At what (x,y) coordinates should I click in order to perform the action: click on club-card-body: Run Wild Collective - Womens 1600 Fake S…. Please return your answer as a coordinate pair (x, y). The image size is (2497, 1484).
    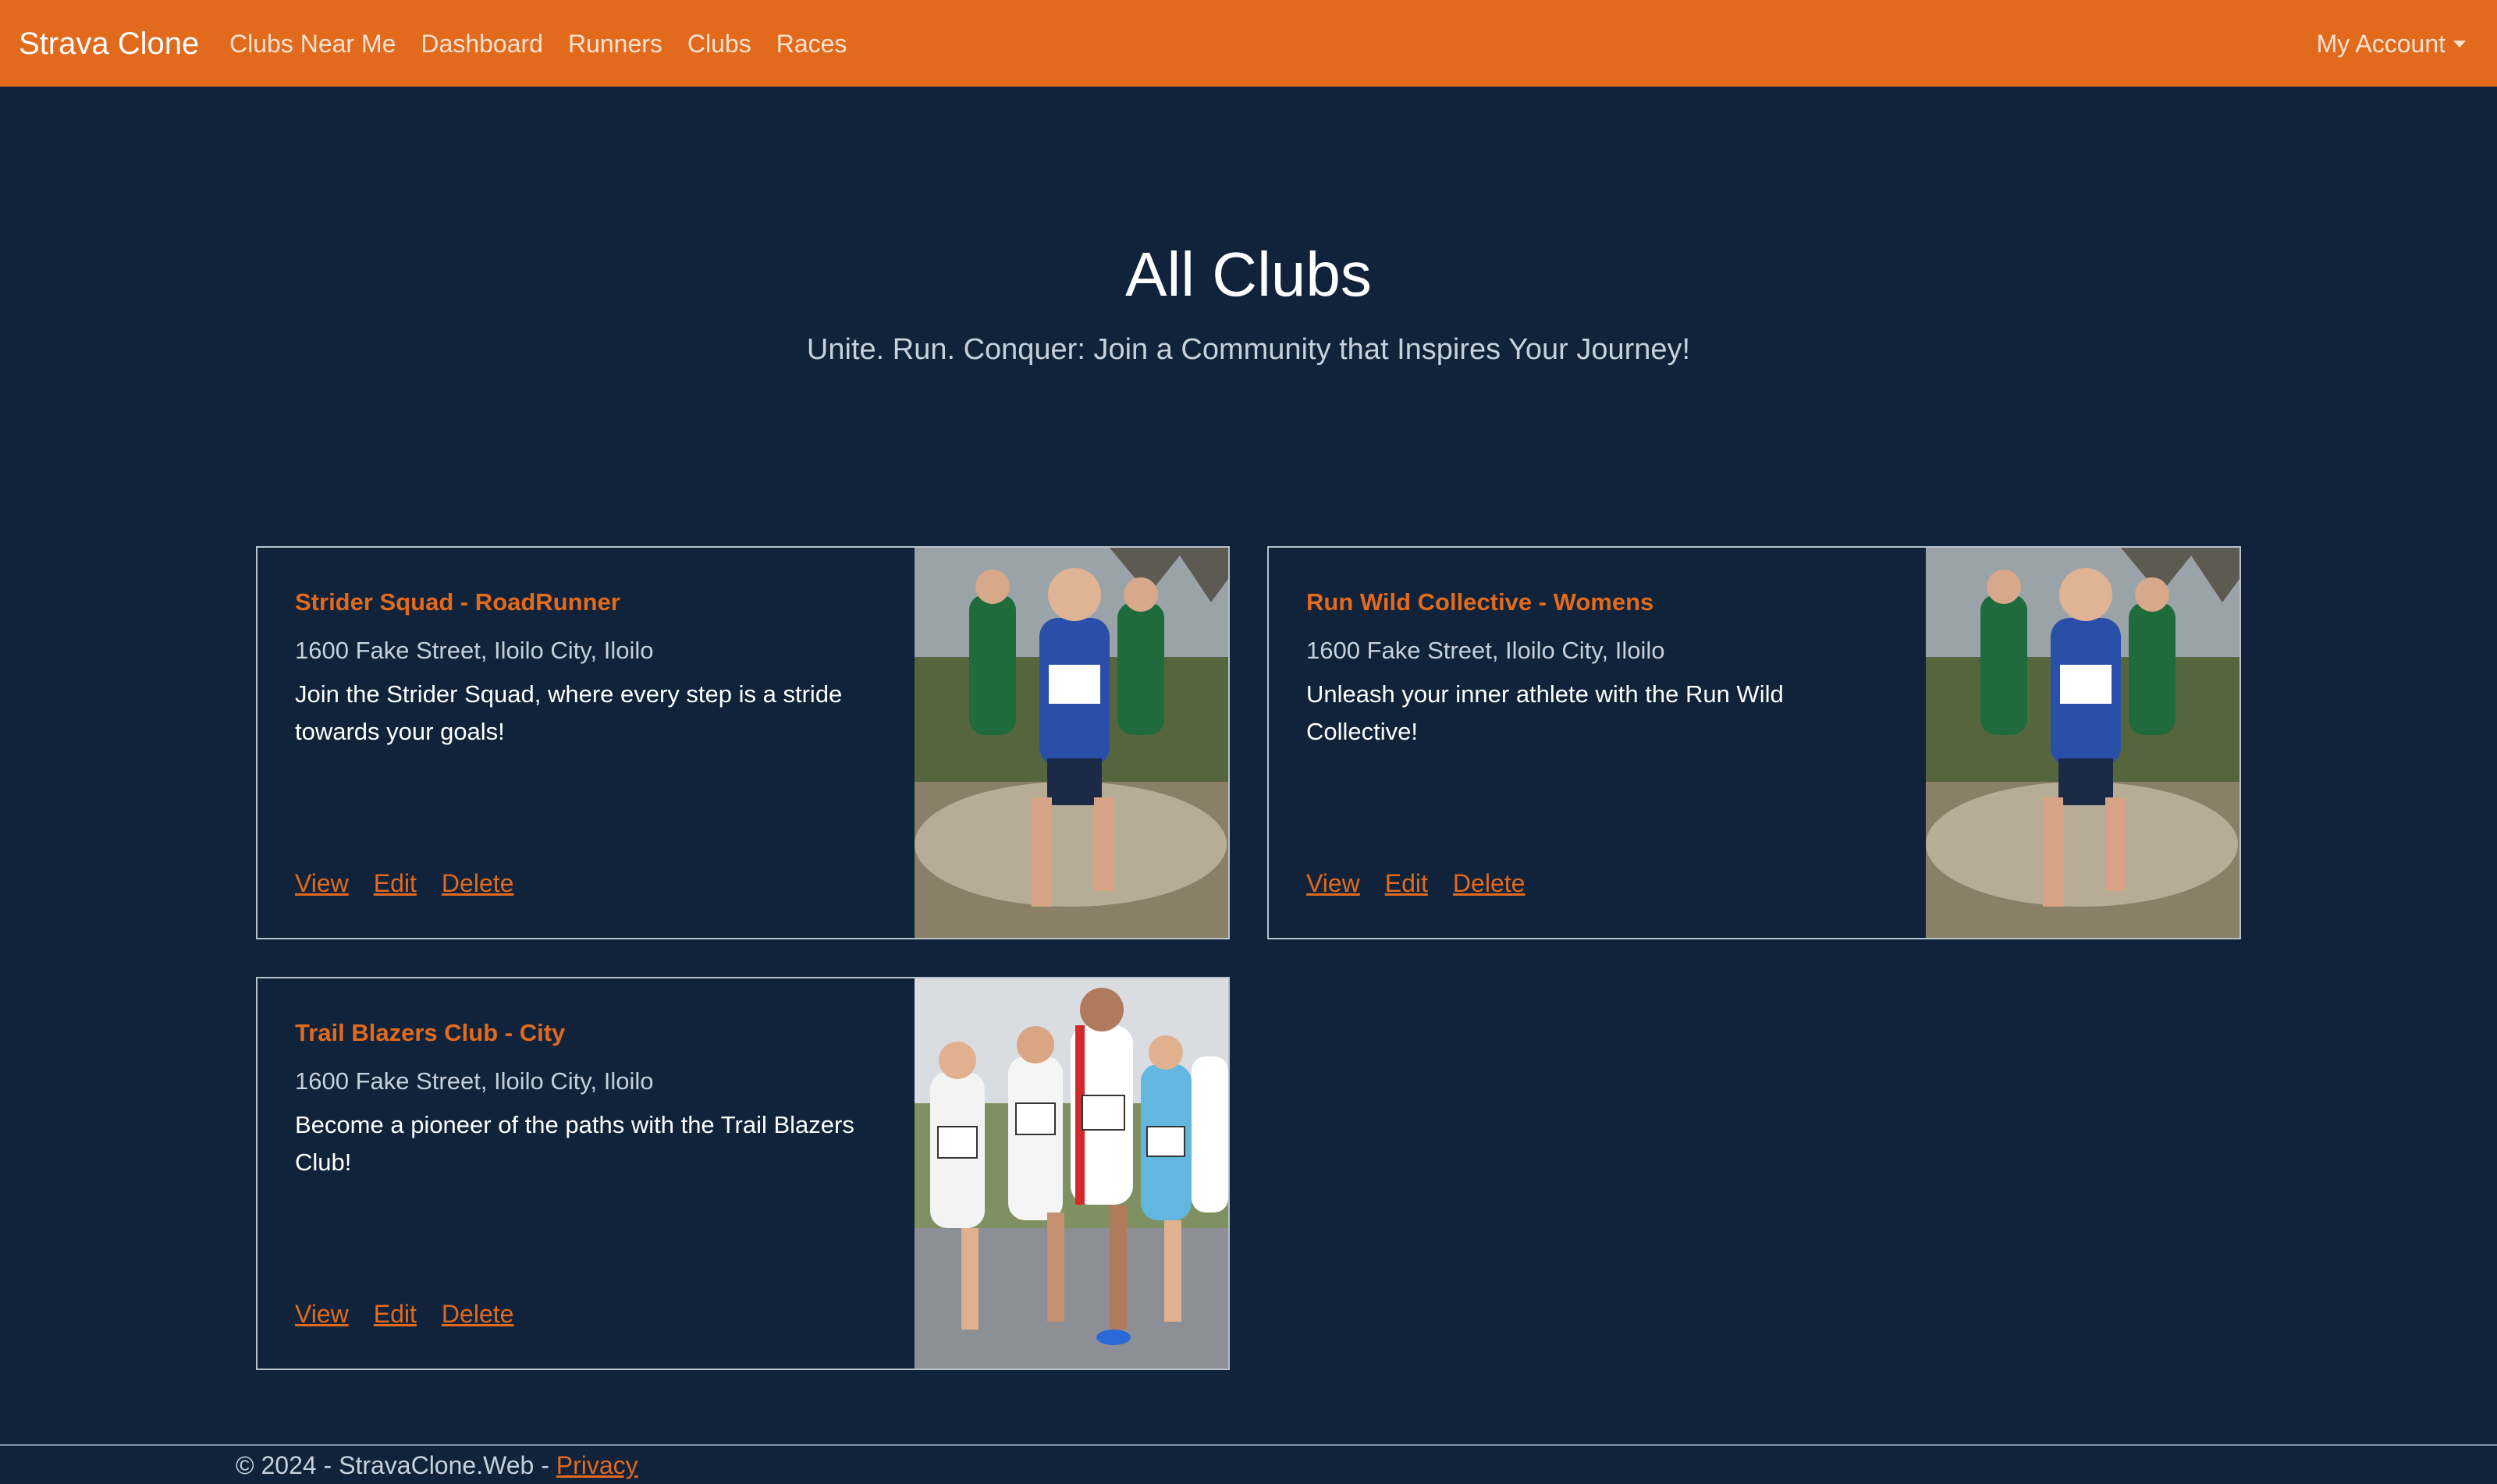
    Looking at the image, I should click on (1595, 749).